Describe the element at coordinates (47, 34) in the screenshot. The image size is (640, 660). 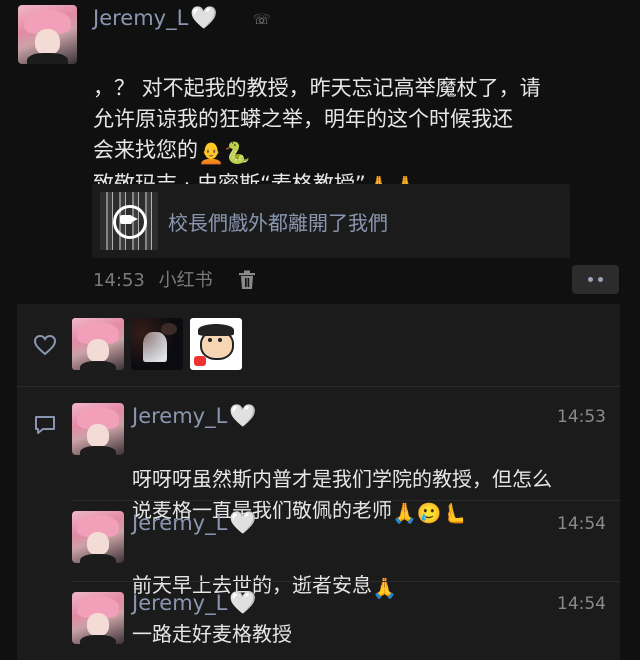
I see `post-author-avatar` at that location.